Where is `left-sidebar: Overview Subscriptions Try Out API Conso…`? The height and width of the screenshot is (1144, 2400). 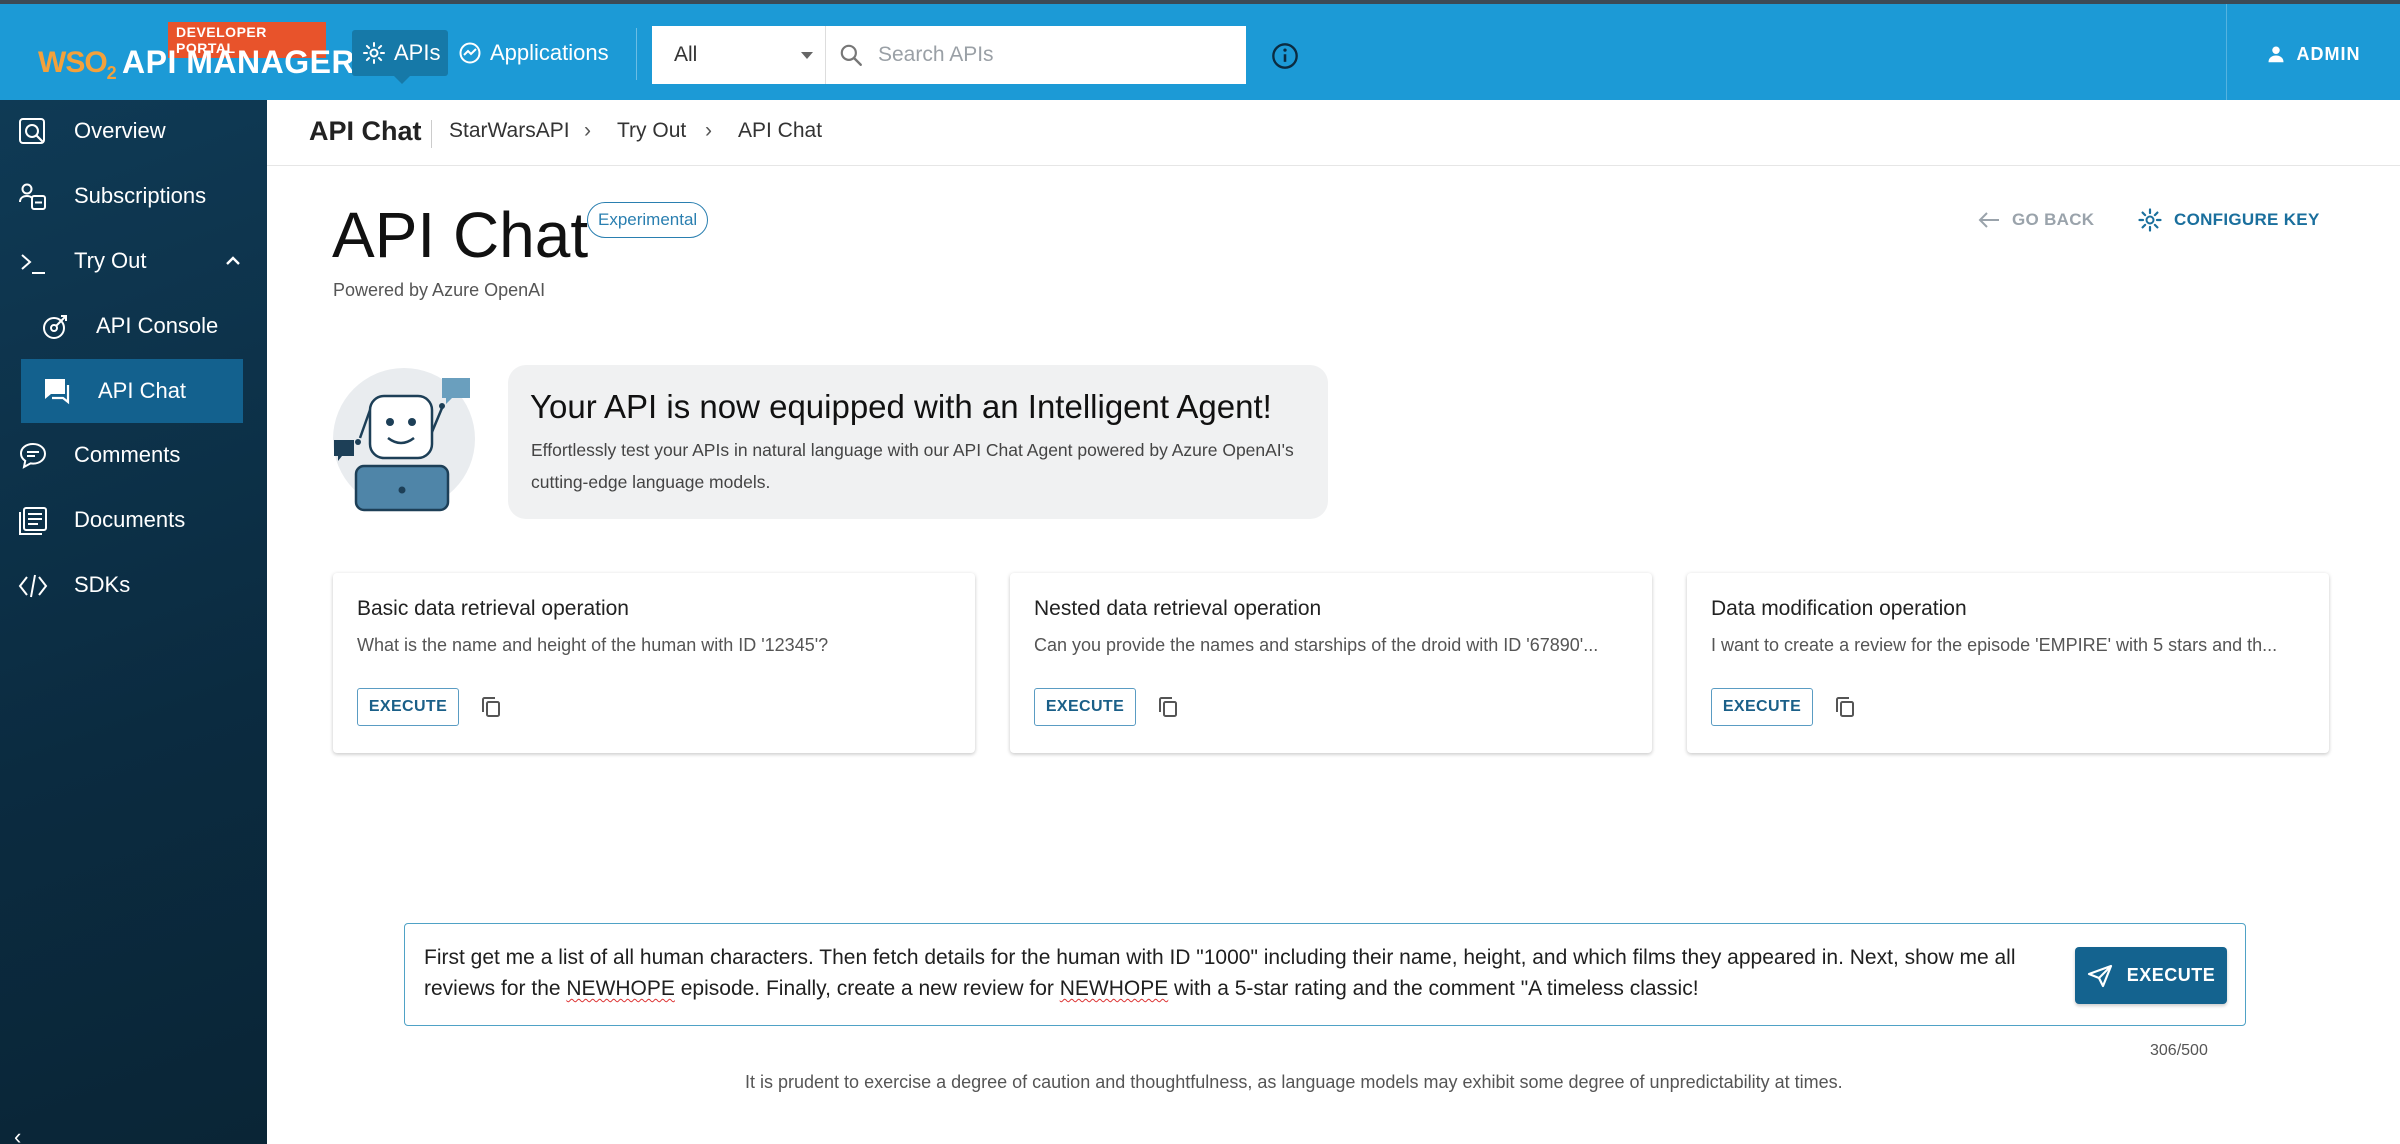
left-sidebar: Overview Subscriptions Try Out API Conso… is located at coordinates (133, 622).